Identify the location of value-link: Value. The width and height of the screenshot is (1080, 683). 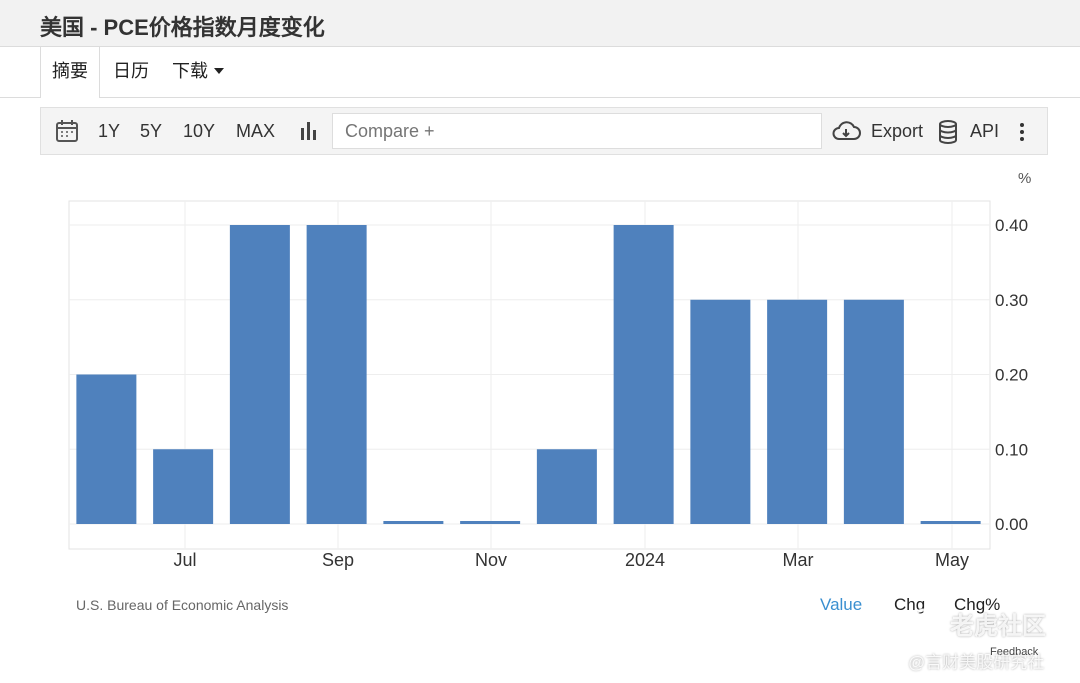
(841, 605).